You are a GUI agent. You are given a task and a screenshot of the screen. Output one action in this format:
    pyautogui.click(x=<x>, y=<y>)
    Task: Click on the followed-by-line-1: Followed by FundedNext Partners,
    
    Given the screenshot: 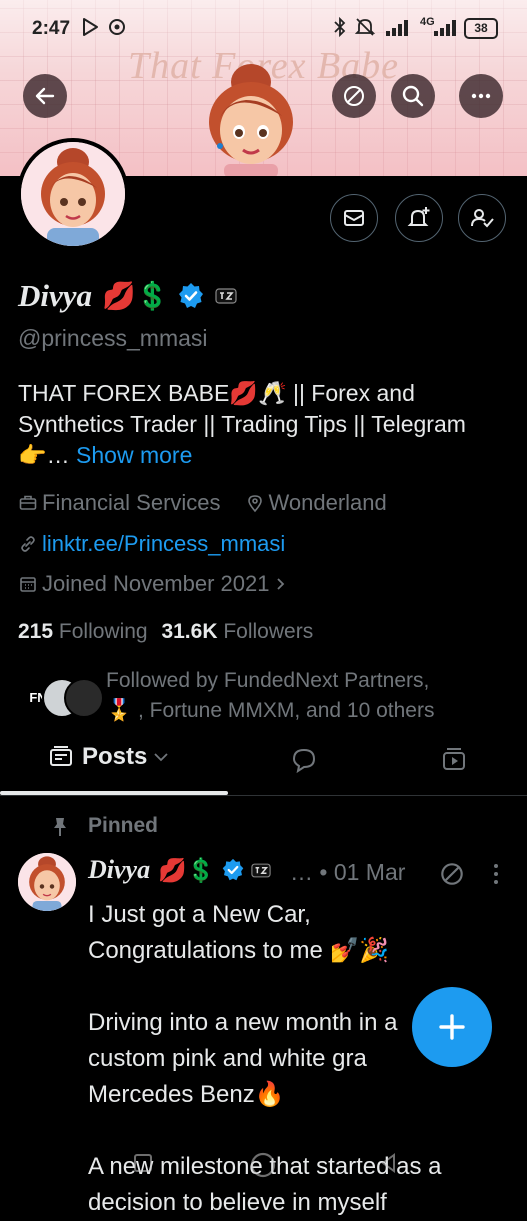 What is the action you would take?
    pyautogui.click(x=268, y=680)
    